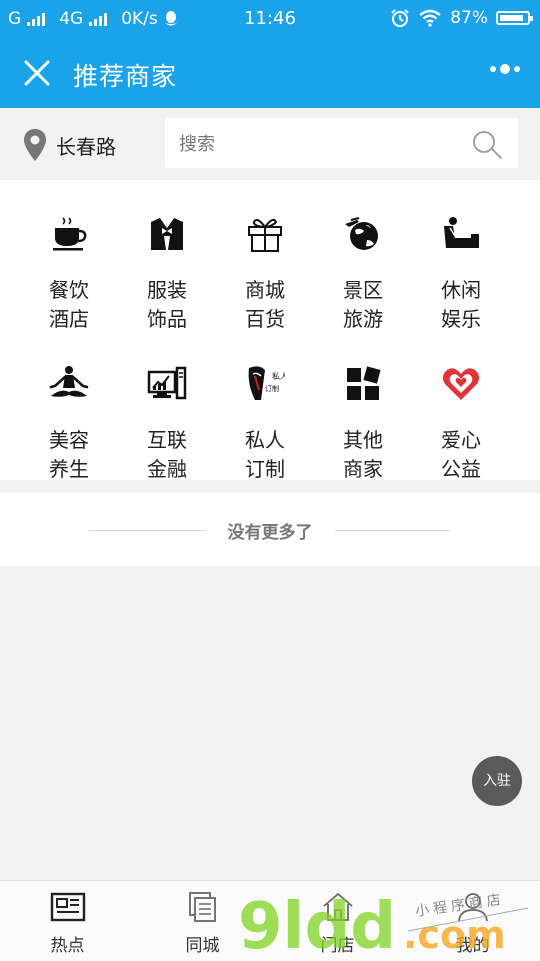 The height and width of the screenshot is (961, 540). I want to click on coffee-cup-icon, so click(70, 234).